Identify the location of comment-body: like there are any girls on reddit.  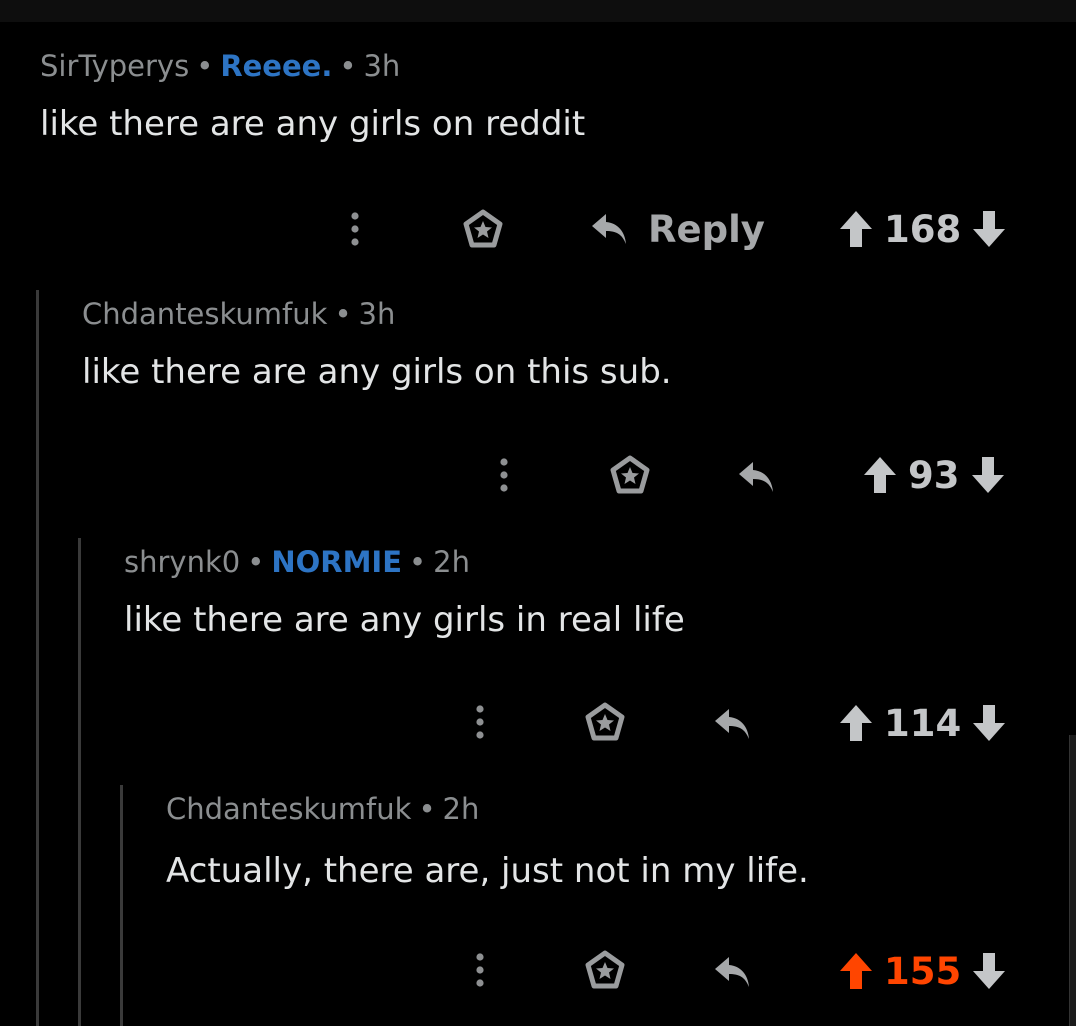
(313, 124).